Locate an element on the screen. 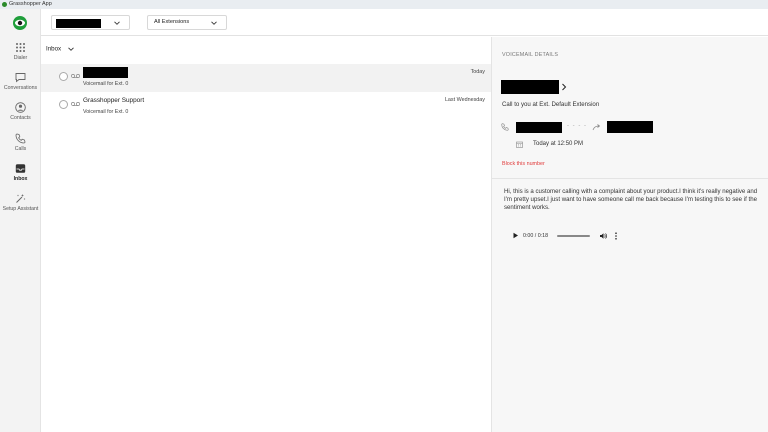 This screenshot has height=432, width=768. chevron-right-icon is located at coordinates (564, 87).